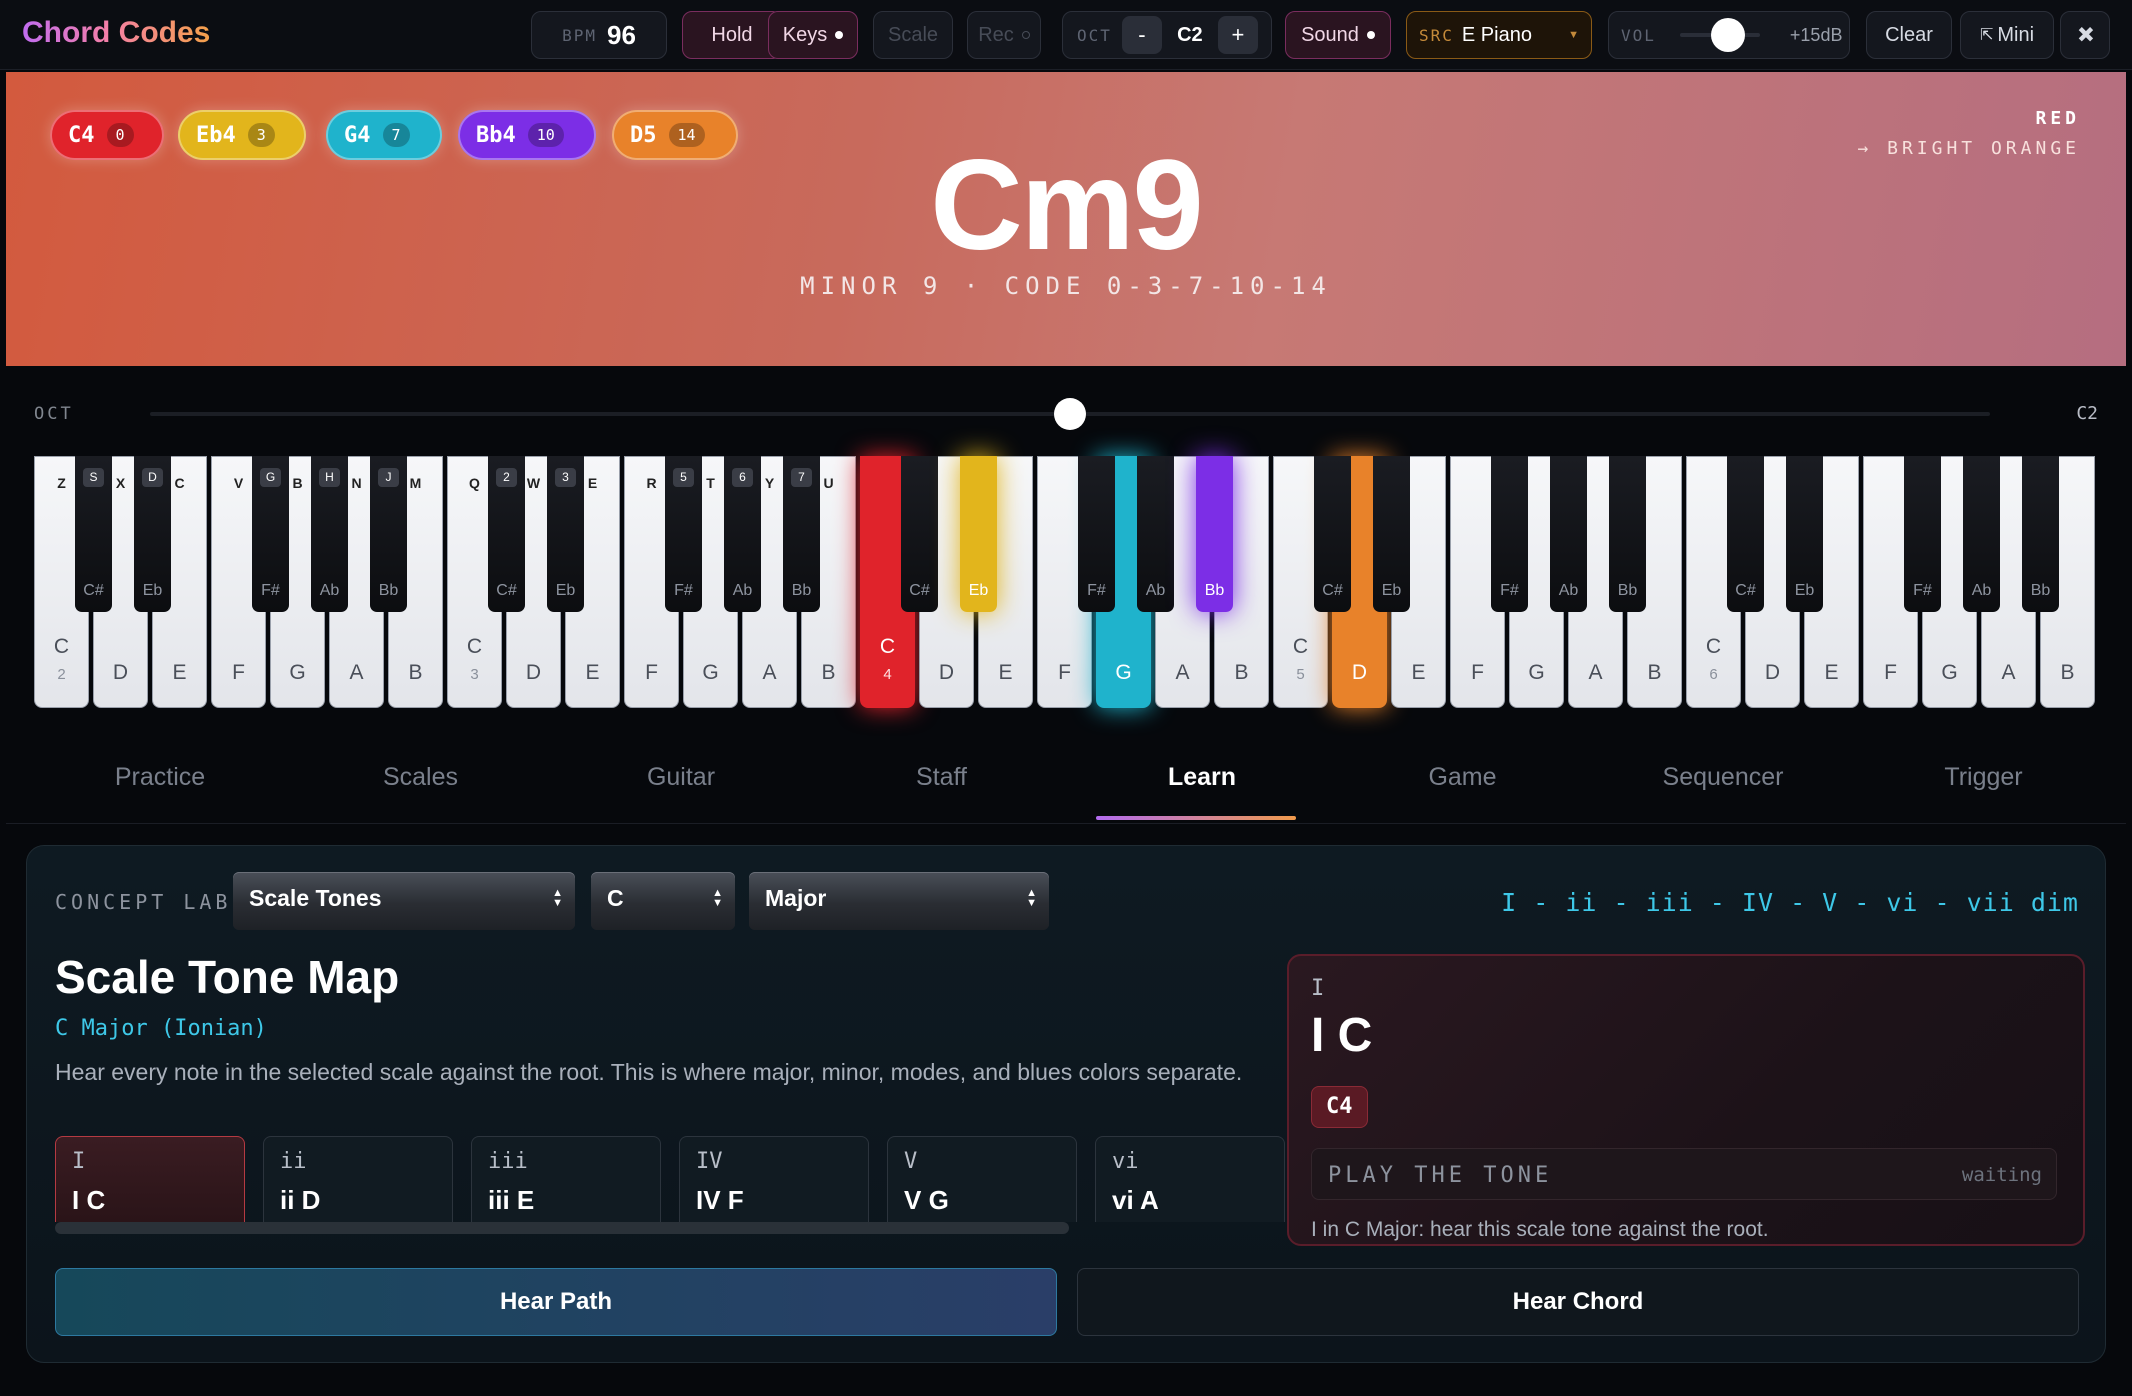 The width and height of the screenshot is (2132, 1396). What do you see at coordinates (565, 477) in the screenshot?
I see `keyboard-shortcut-label: 3` at bounding box center [565, 477].